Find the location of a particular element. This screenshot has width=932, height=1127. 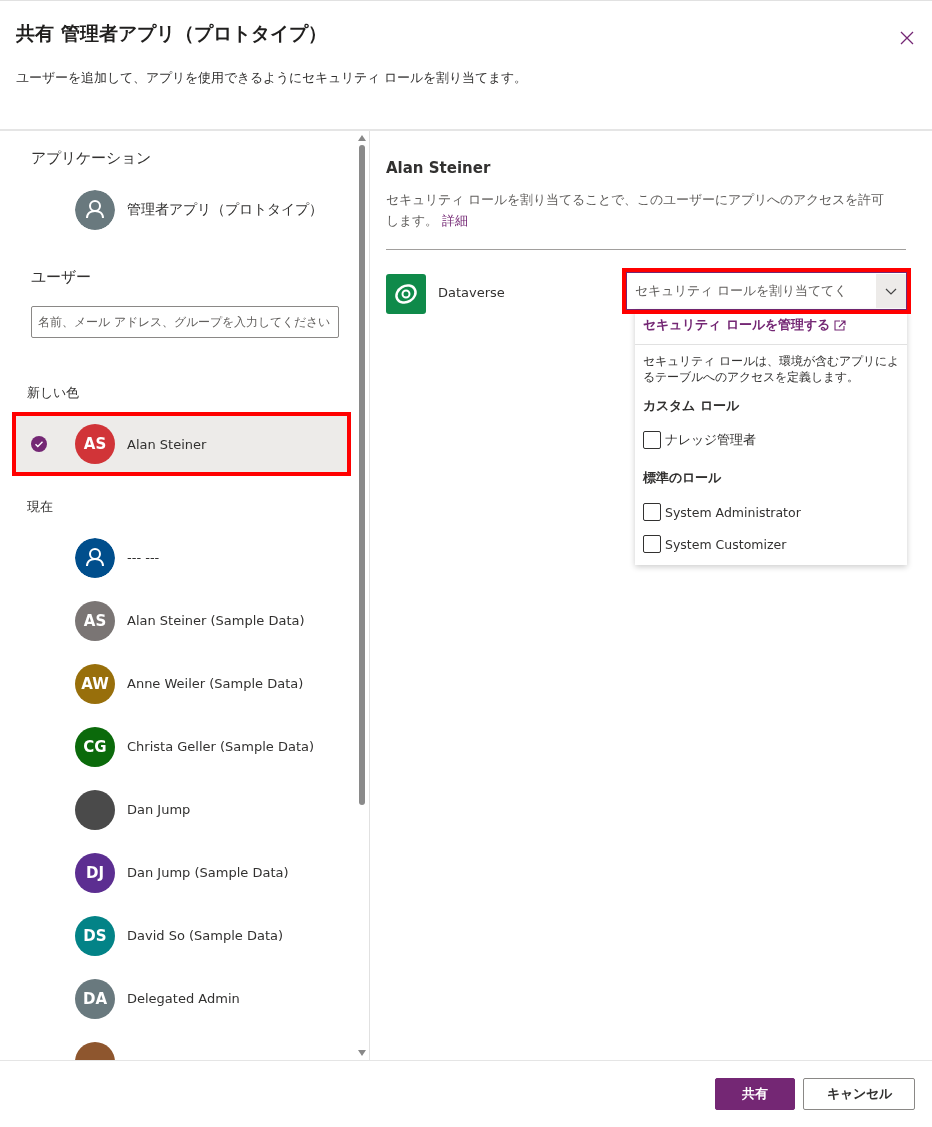

user-list-item: --- --- is located at coordinates (184, 557).